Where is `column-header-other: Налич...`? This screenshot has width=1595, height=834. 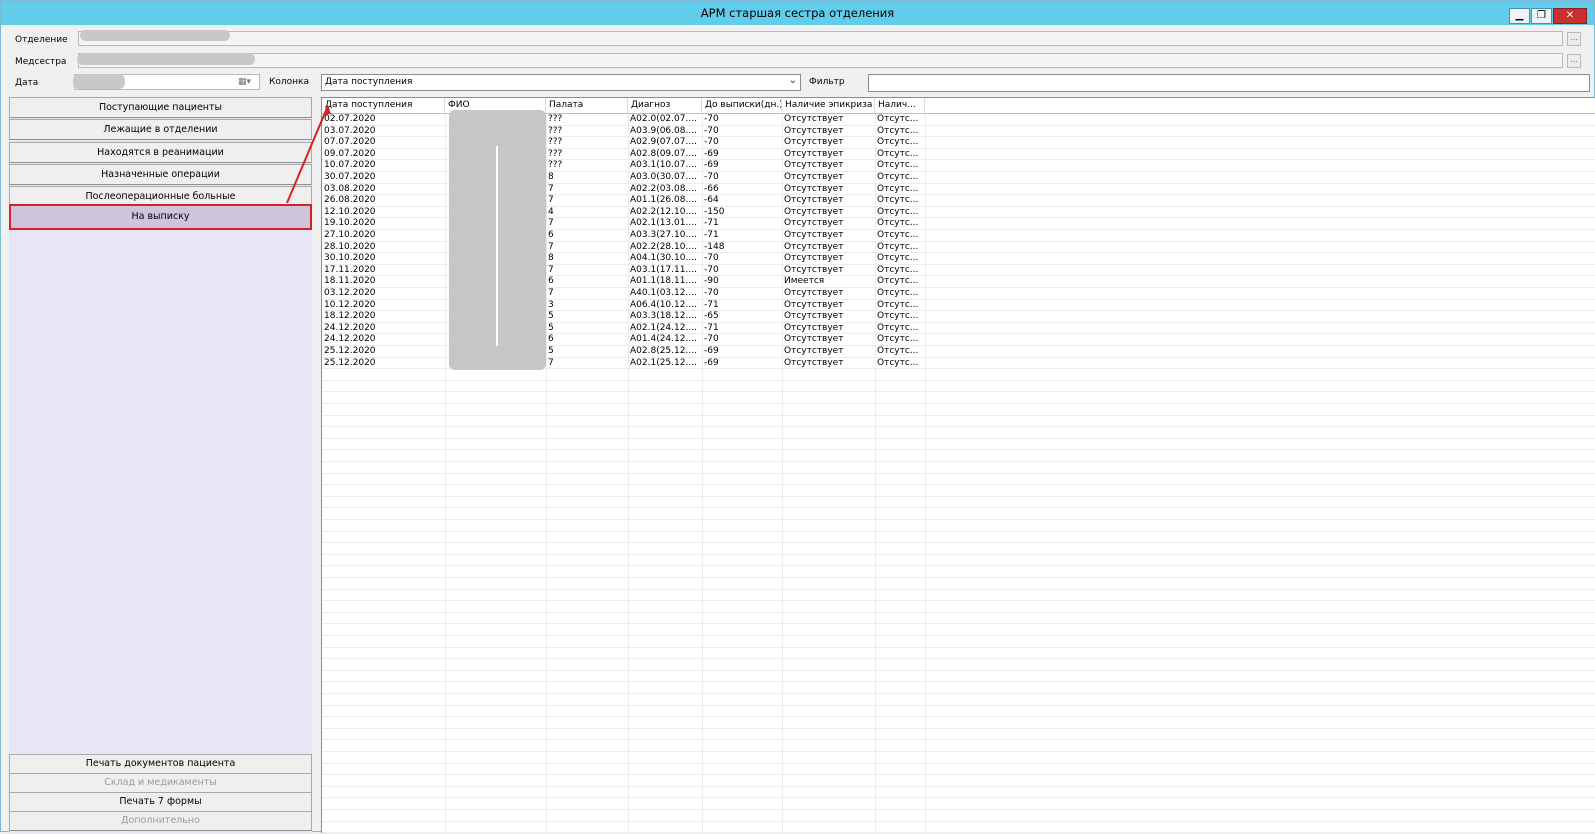 column-header-other: Налич... is located at coordinates (900, 106).